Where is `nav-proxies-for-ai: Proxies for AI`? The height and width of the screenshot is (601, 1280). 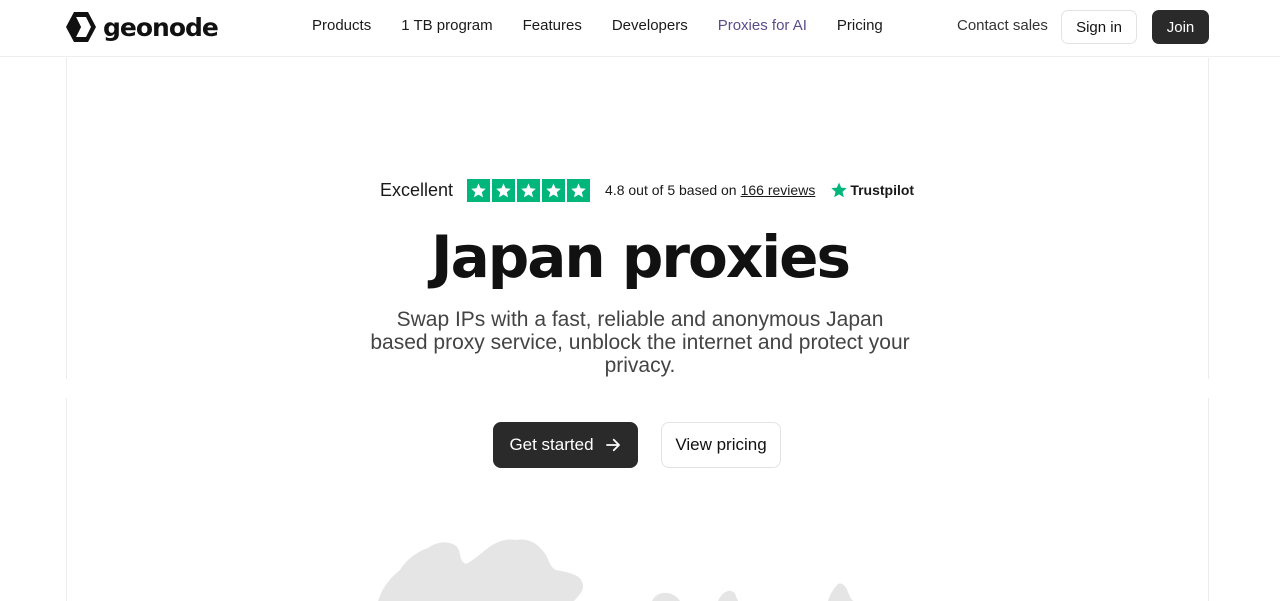 nav-proxies-for-ai: Proxies for AI is located at coordinates (762, 26).